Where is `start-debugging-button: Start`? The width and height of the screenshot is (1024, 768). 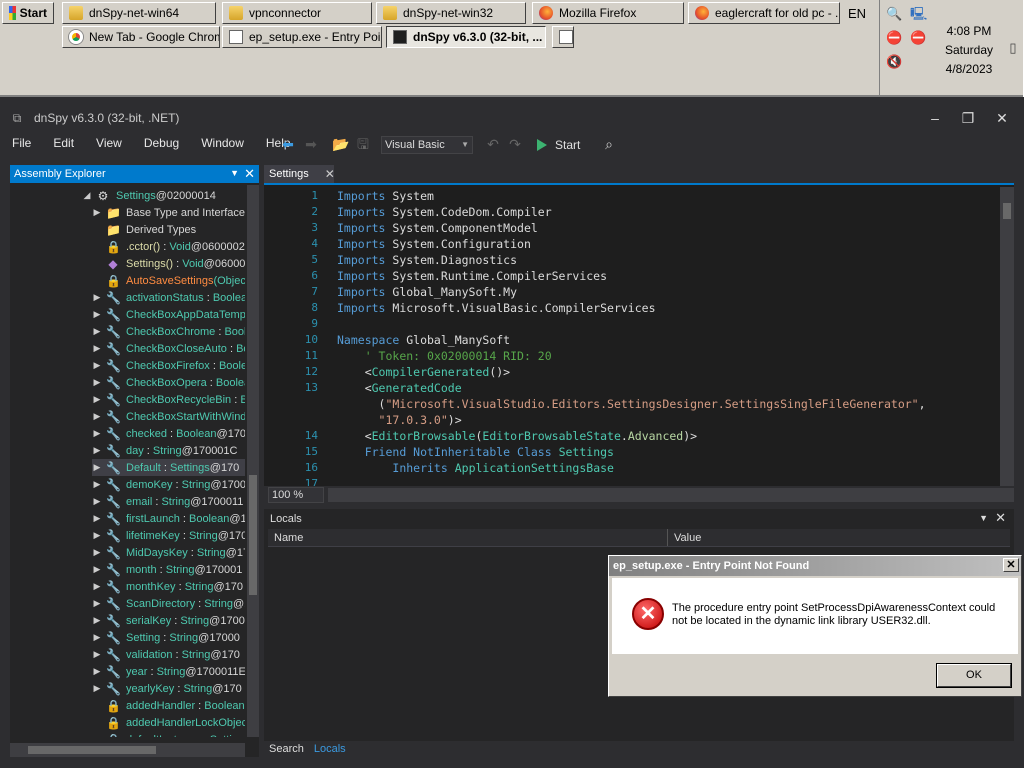
start-debugging-button: Start is located at coordinates (558, 145).